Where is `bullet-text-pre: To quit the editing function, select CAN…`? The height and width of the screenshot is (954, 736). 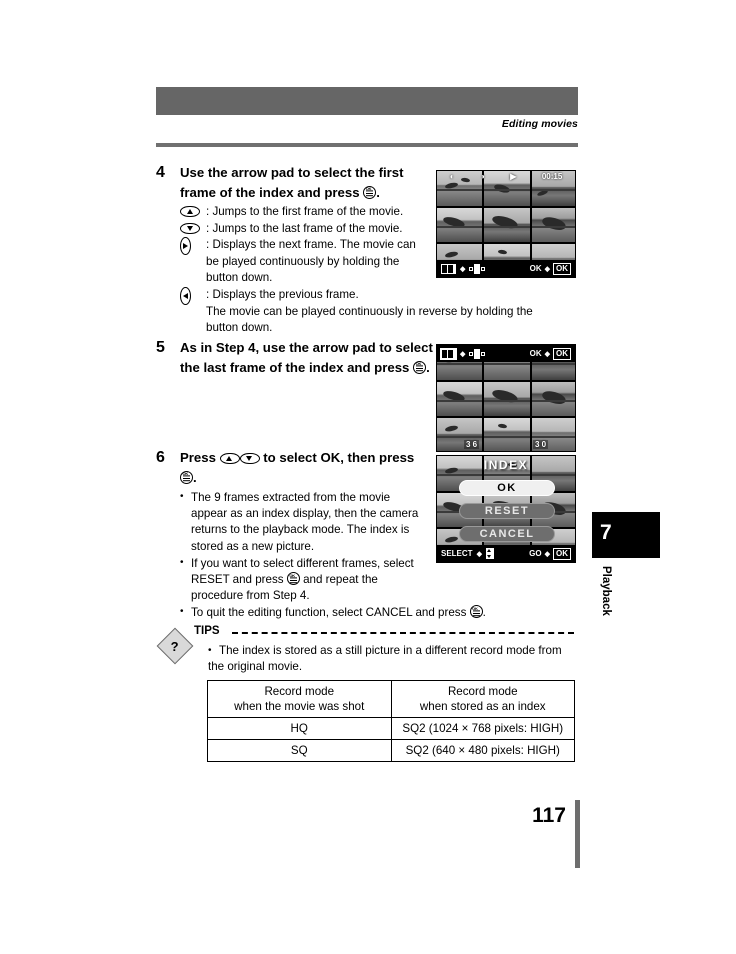 bullet-text-pre: To quit the editing function, select CAN… is located at coordinates (329, 613).